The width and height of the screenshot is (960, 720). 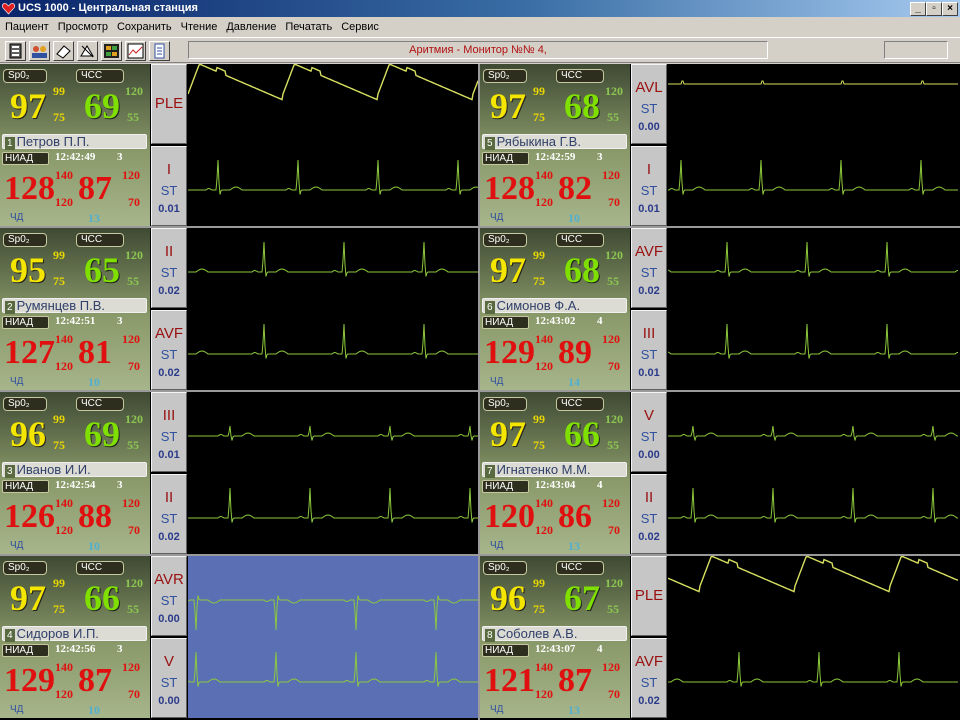 I want to click on trend-chart-button, so click(x=135, y=51).